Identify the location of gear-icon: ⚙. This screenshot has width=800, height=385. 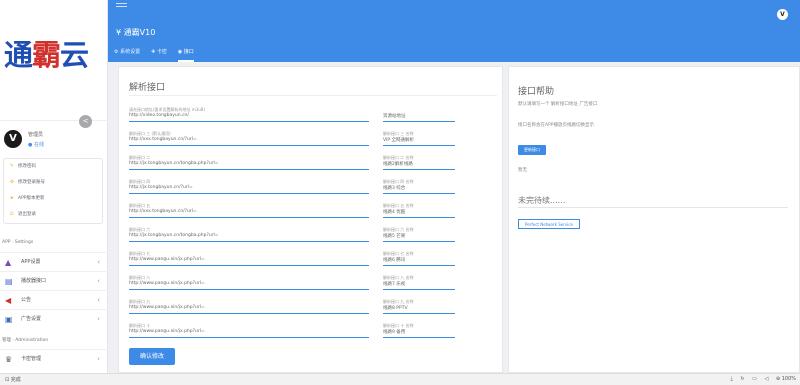
(12, 182).